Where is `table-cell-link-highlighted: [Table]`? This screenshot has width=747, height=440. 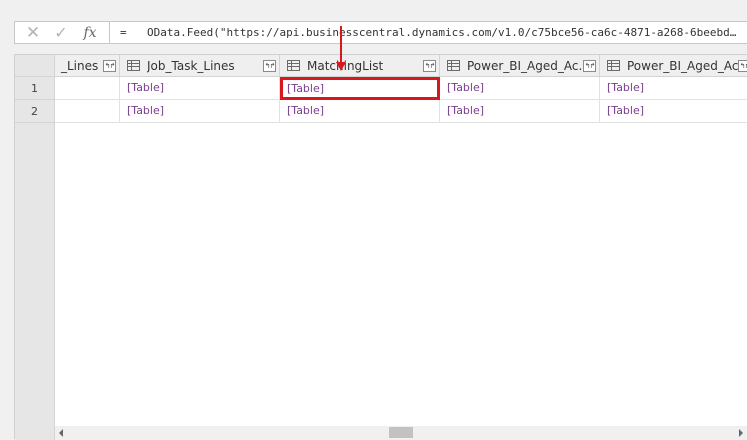 table-cell-link-highlighted: [Table] is located at coordinates (360, 88).